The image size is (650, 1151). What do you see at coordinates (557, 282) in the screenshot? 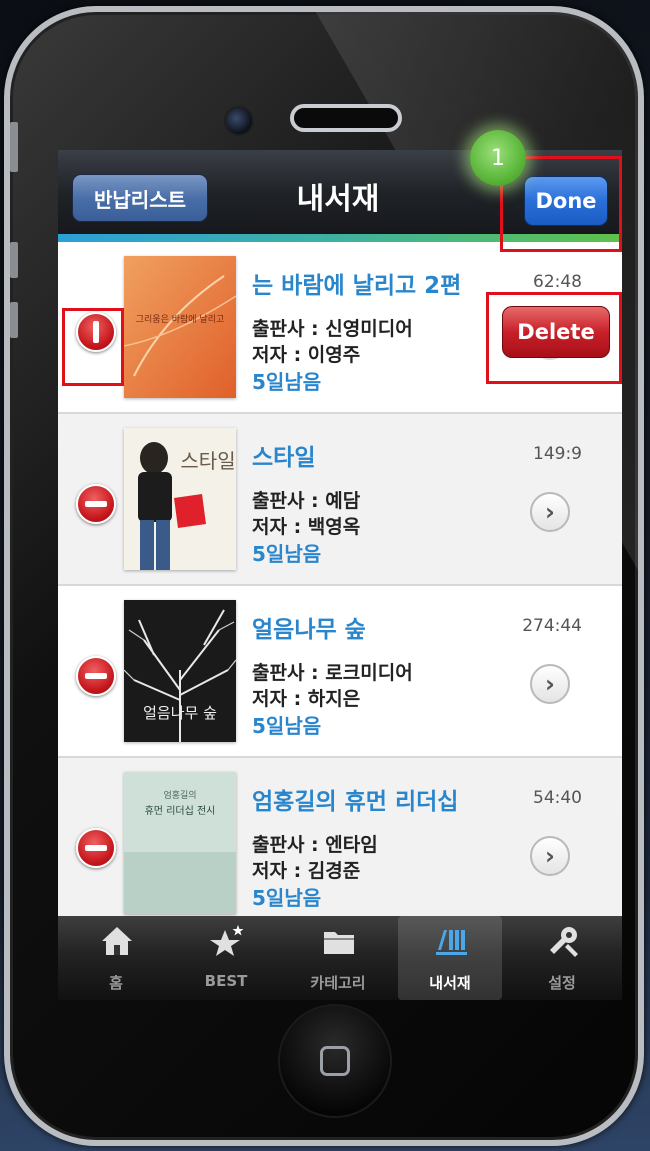
I see `reading-time: 62:48` at bounding box center [557, 282].